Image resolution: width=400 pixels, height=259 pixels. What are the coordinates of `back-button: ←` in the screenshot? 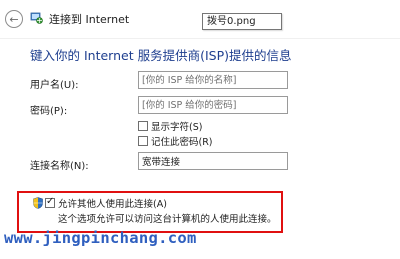 It's located at (14, 19).